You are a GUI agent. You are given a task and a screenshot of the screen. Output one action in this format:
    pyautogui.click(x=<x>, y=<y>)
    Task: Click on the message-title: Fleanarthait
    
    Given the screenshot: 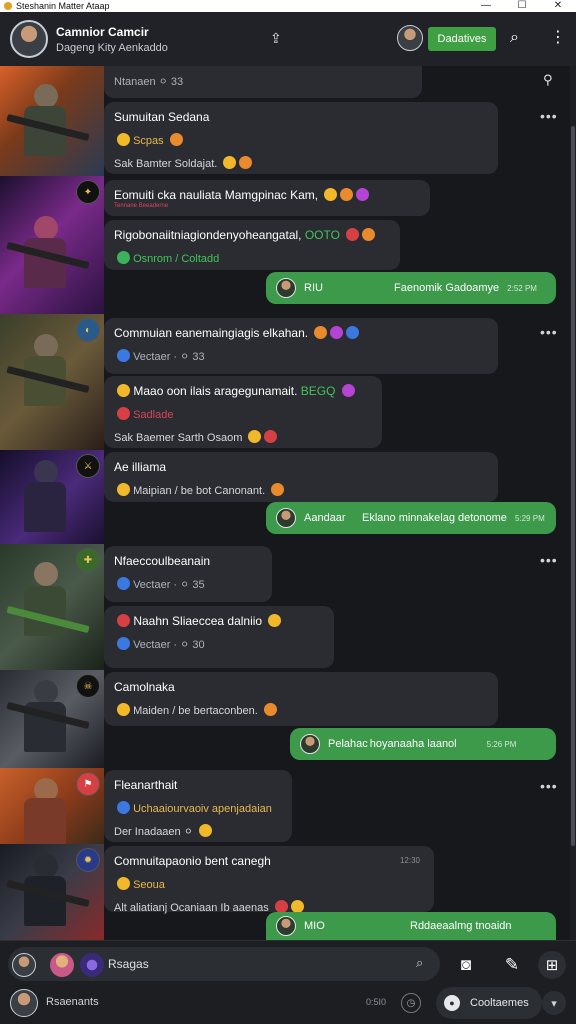 What is the action you would take?
    pyautogui.click(x=146, y=785)
    